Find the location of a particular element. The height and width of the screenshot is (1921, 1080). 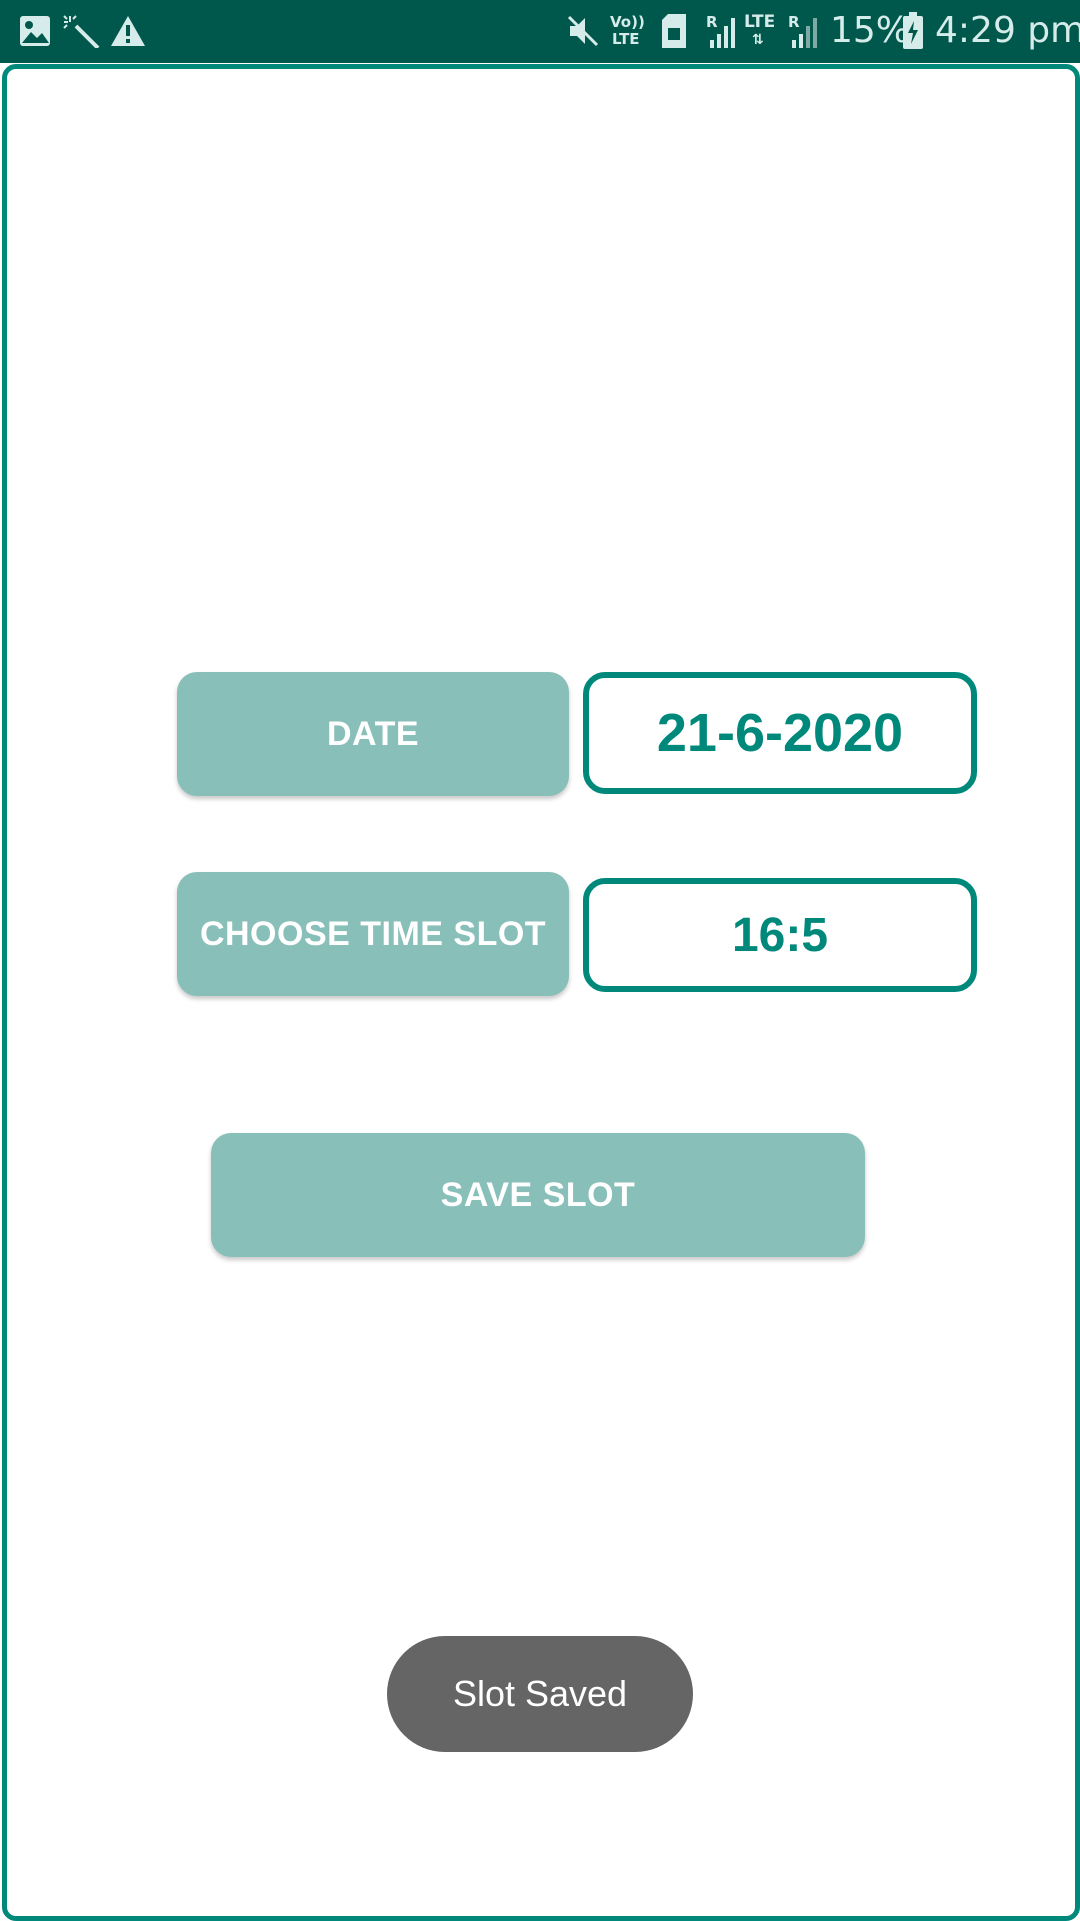

date-value-field: 21-6-2020 is located at coordinates (780, 733).